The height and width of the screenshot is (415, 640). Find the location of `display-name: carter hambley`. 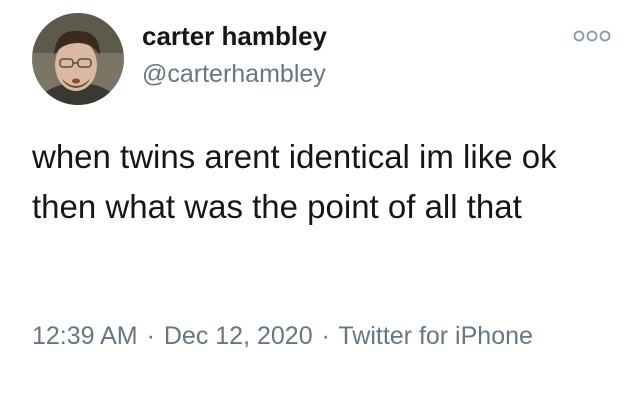

display-name: carter hambley is located at coordinates (234, 36).